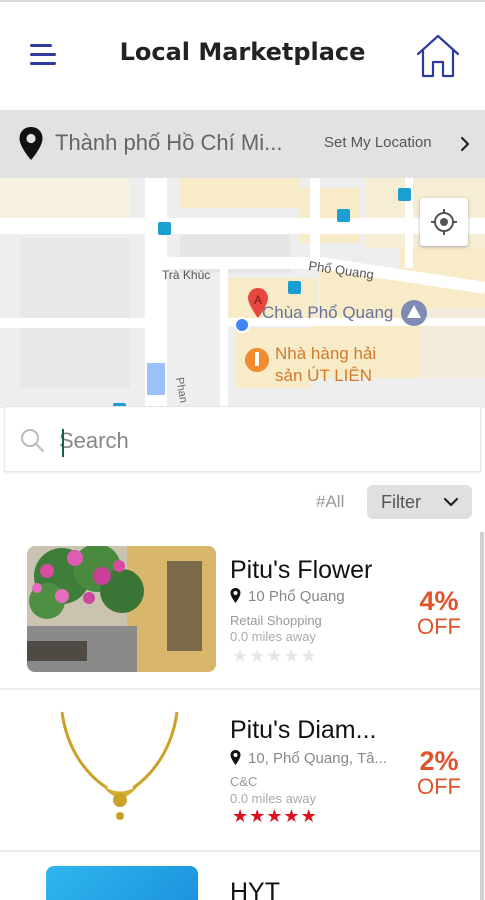  I want to click on discount-badge: 4% OFF, so click(439, 613).